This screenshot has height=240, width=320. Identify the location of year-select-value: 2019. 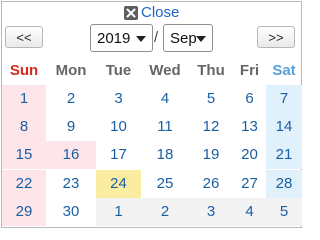
(114, 38).